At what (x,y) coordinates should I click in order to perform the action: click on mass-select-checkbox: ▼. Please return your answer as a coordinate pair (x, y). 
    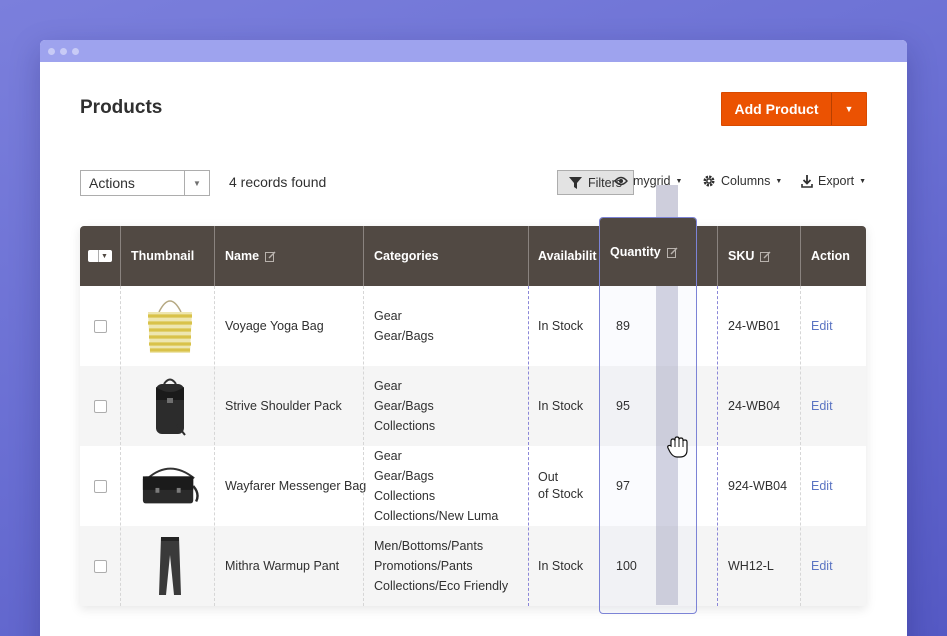
    Looking at the image, I should click on (100, 256).